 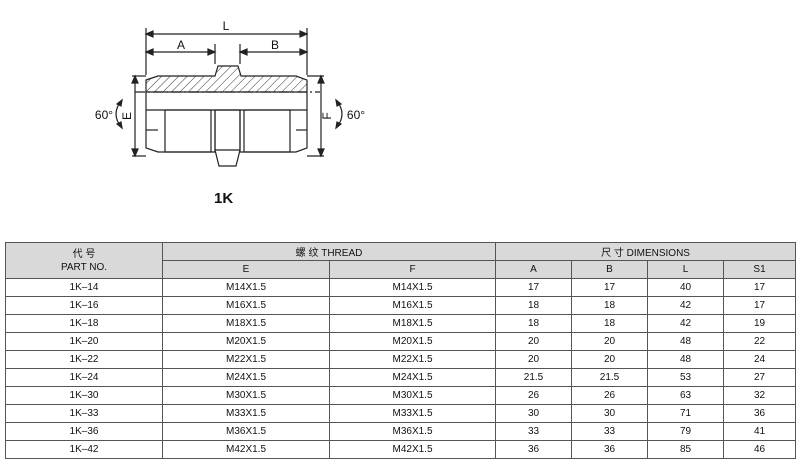 I want to click on cell-dim-a: 21.5, so click(x=534, y=377).